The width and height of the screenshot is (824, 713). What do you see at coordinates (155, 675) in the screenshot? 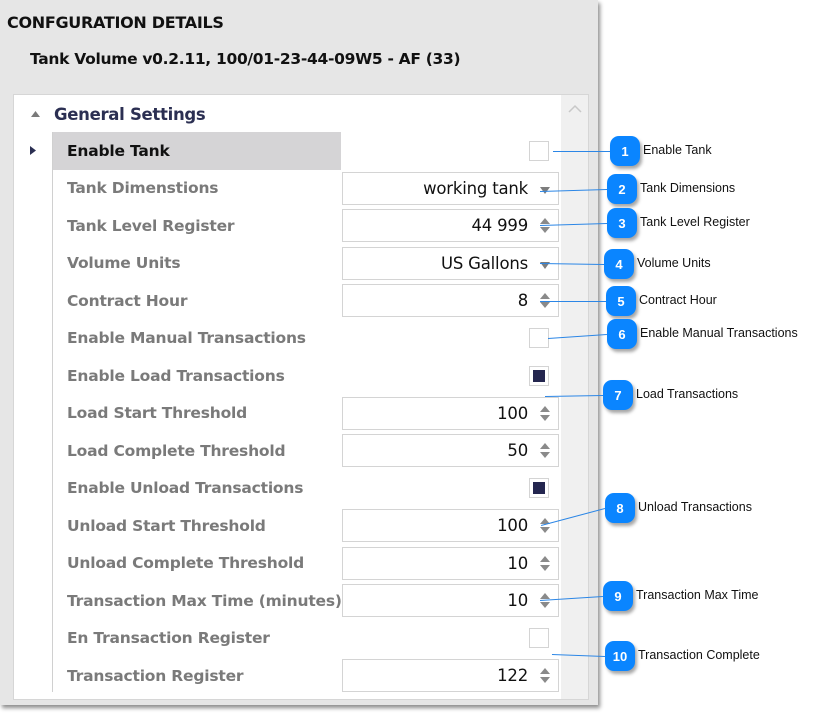
I see `property-label: Transaction Register` at bounding box center [155, 675].